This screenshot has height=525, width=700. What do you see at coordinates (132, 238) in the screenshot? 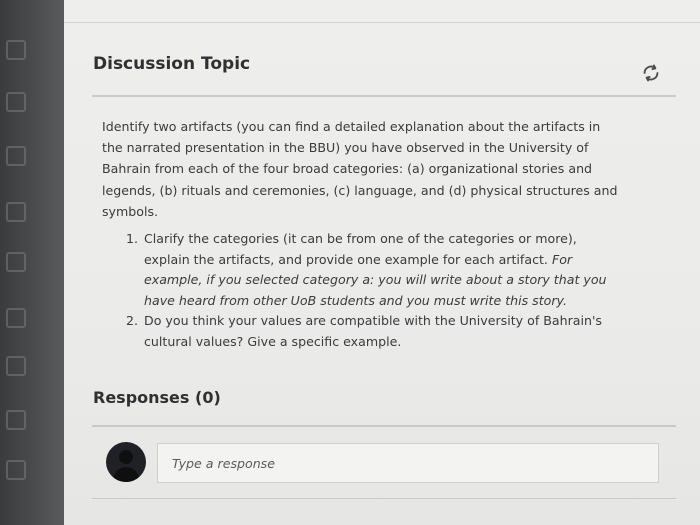
I see `item-number: 1.` at bounding box center [132, 238].